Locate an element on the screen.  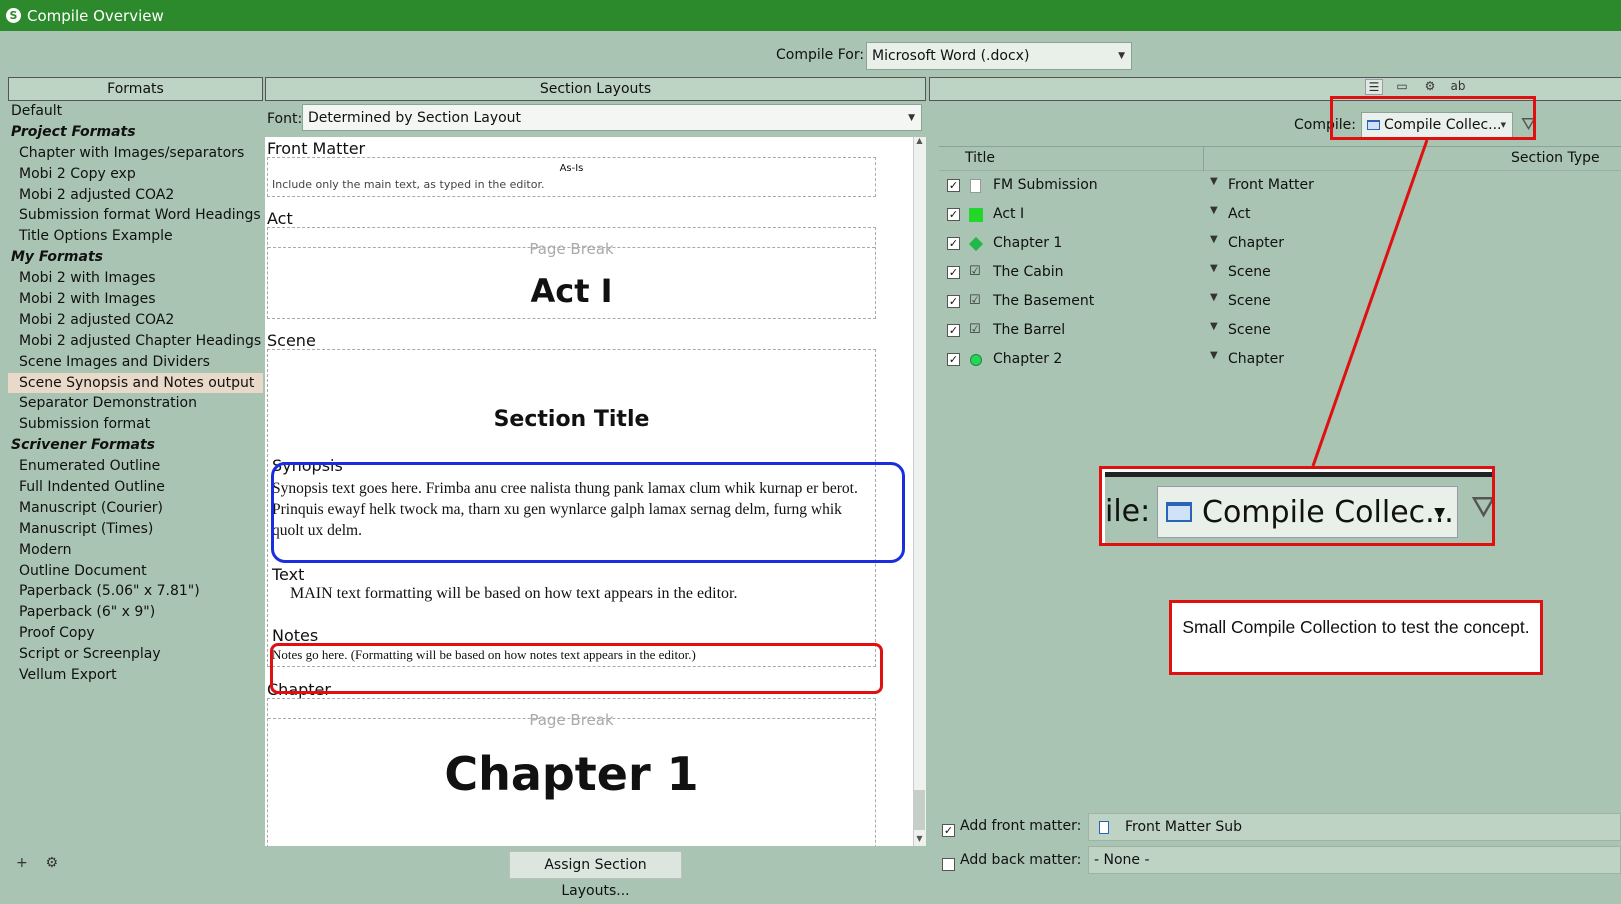
annotation-connector is located at coordinates (1370, 303).